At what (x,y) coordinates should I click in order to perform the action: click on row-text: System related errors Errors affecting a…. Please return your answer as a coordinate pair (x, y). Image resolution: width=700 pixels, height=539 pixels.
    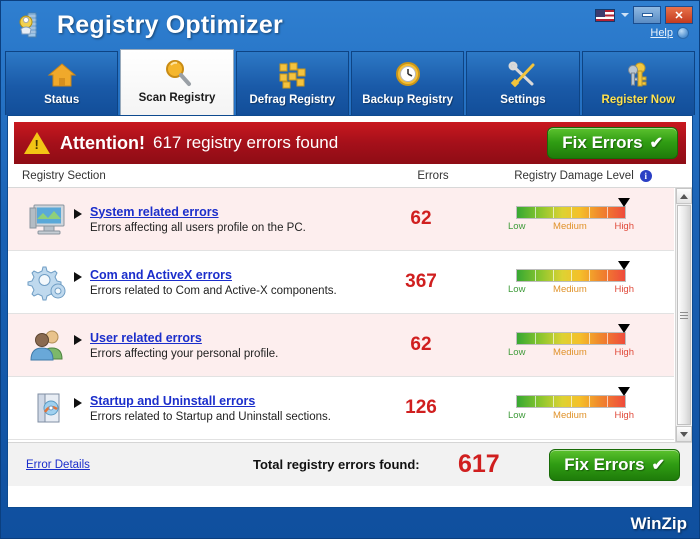
    Looking at the image, I should click on (220, 219).